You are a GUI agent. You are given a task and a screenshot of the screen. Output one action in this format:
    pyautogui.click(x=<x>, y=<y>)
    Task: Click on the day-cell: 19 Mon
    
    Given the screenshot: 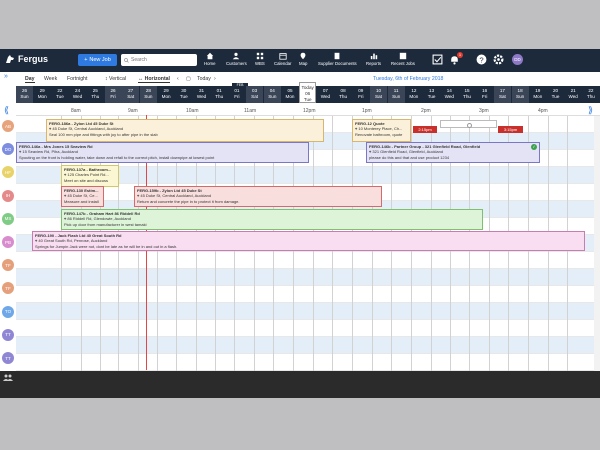 What is the action you would take?
    pyautogui.click(x=537, y=94)
    